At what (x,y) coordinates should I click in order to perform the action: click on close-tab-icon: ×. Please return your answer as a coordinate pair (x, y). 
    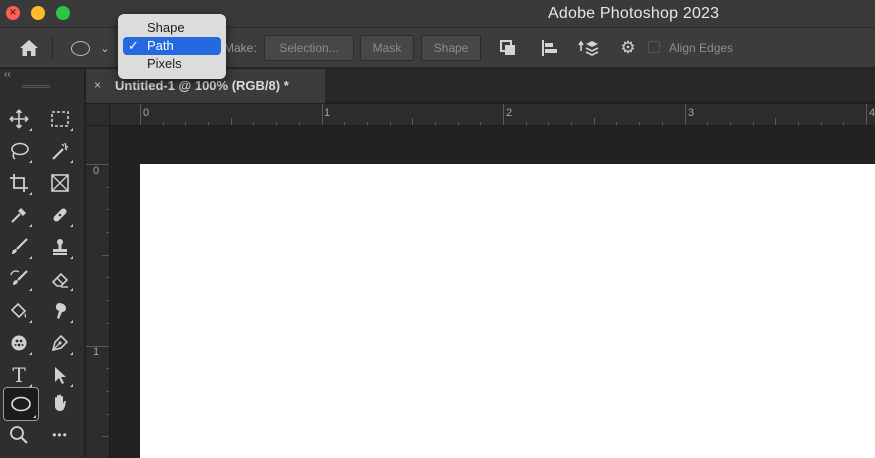
    Looking at the image, I should click on (97, 85).